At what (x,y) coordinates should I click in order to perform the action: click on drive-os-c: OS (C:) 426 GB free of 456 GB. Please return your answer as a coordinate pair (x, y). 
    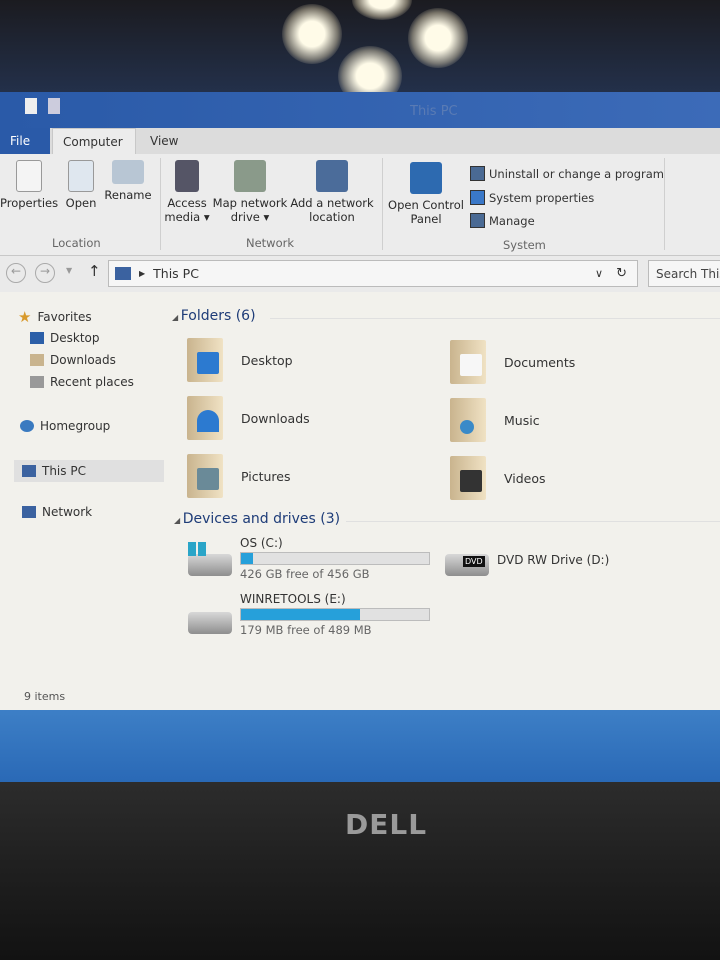
    Looking at the image, I should click on (335, 558).